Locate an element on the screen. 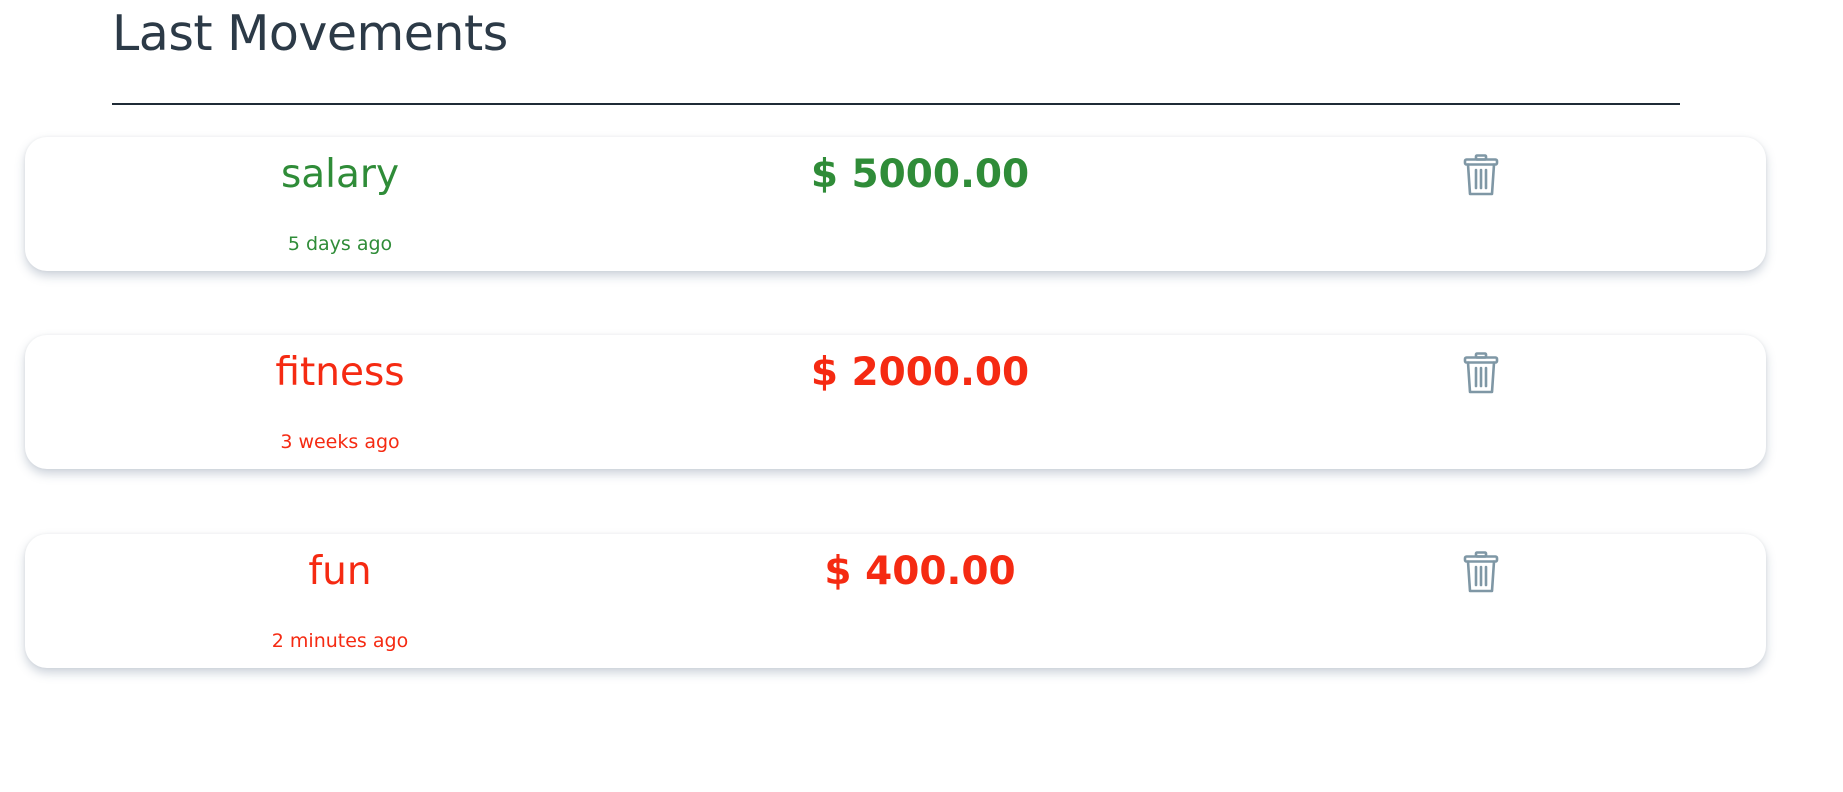 The height and width of the screenshot is (792, 1843). movement-category: fun is located at coordinates (340, 571).